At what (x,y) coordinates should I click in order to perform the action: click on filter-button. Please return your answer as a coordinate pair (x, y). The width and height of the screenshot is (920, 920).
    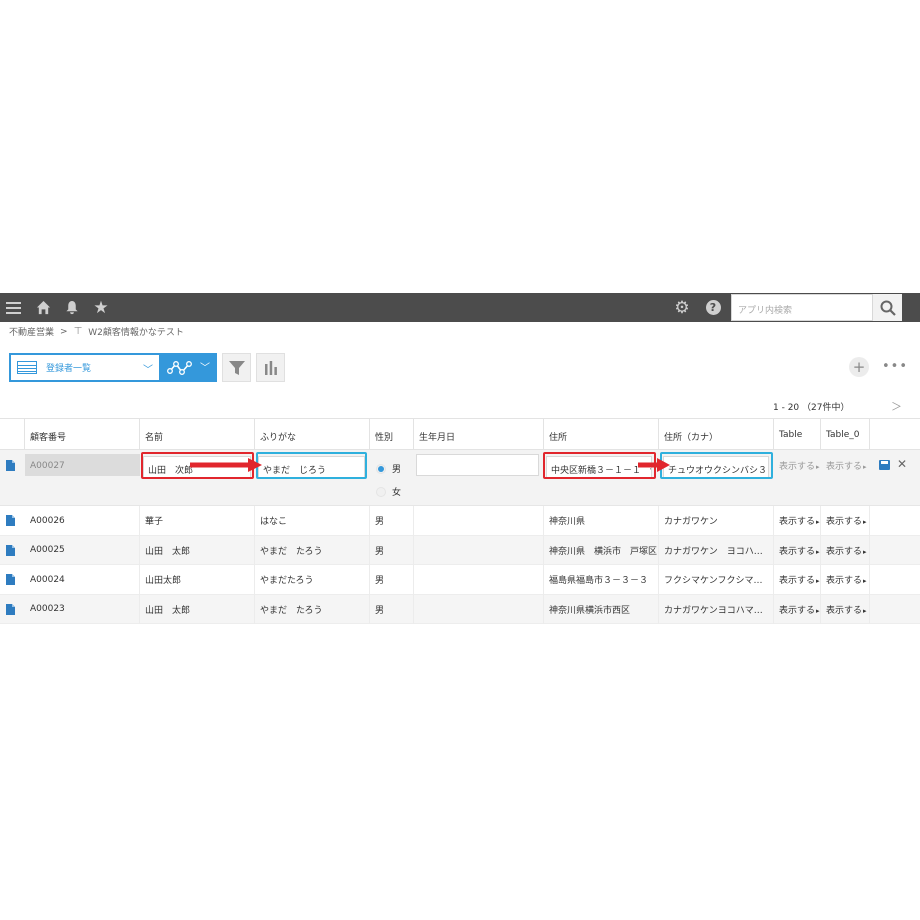
    Looking at the image, I should click on (236, 367).